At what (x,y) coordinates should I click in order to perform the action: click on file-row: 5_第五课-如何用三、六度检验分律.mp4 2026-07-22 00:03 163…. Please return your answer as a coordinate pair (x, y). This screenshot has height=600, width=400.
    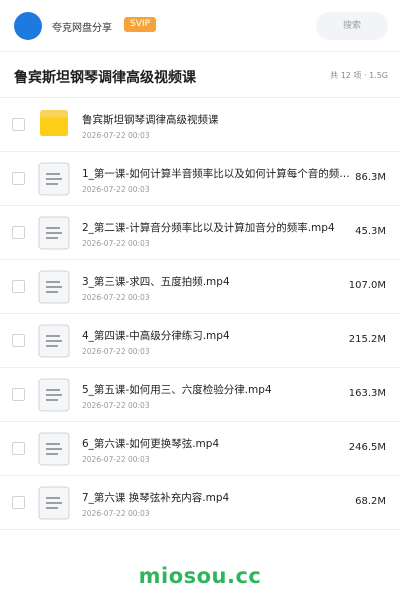
    Looking at the image, I should click on (200, 395).